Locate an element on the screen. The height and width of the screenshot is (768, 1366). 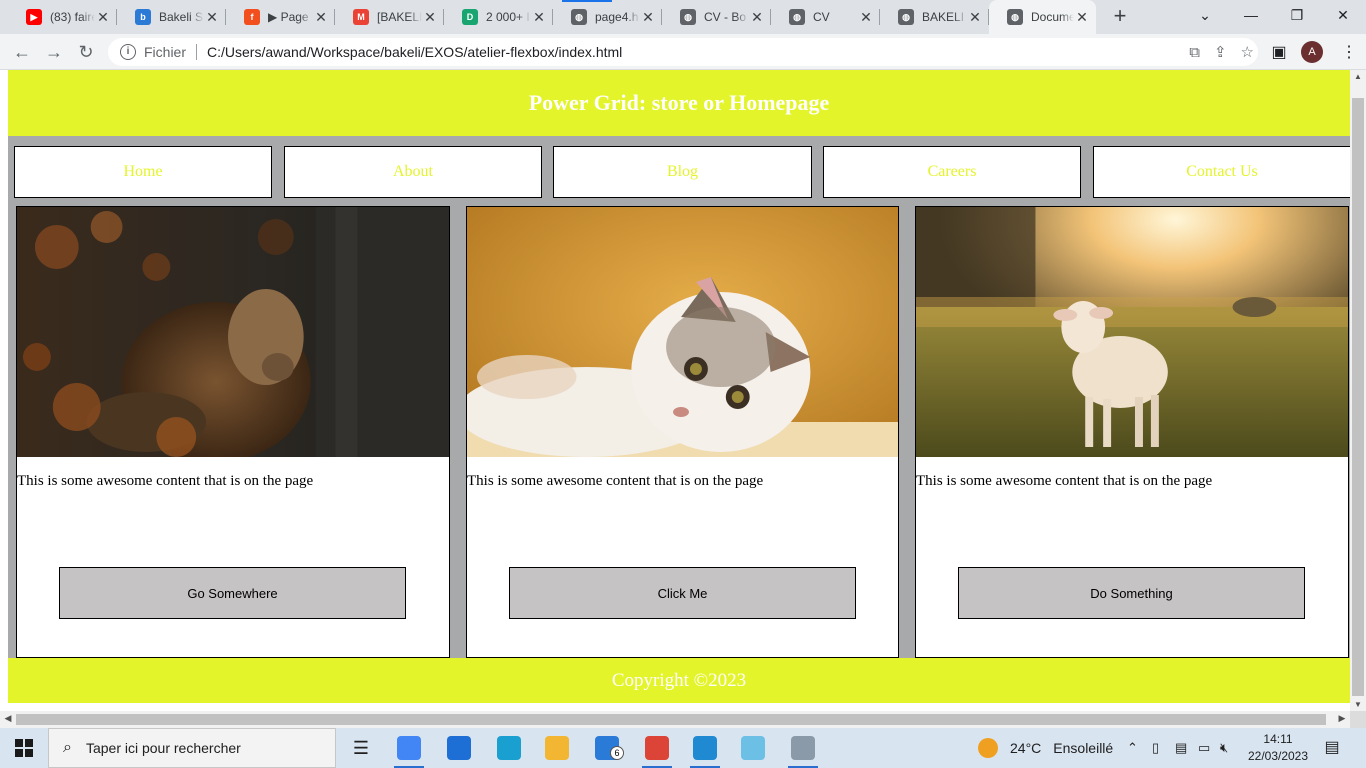
photos-app is located at coordinates (803, 748).